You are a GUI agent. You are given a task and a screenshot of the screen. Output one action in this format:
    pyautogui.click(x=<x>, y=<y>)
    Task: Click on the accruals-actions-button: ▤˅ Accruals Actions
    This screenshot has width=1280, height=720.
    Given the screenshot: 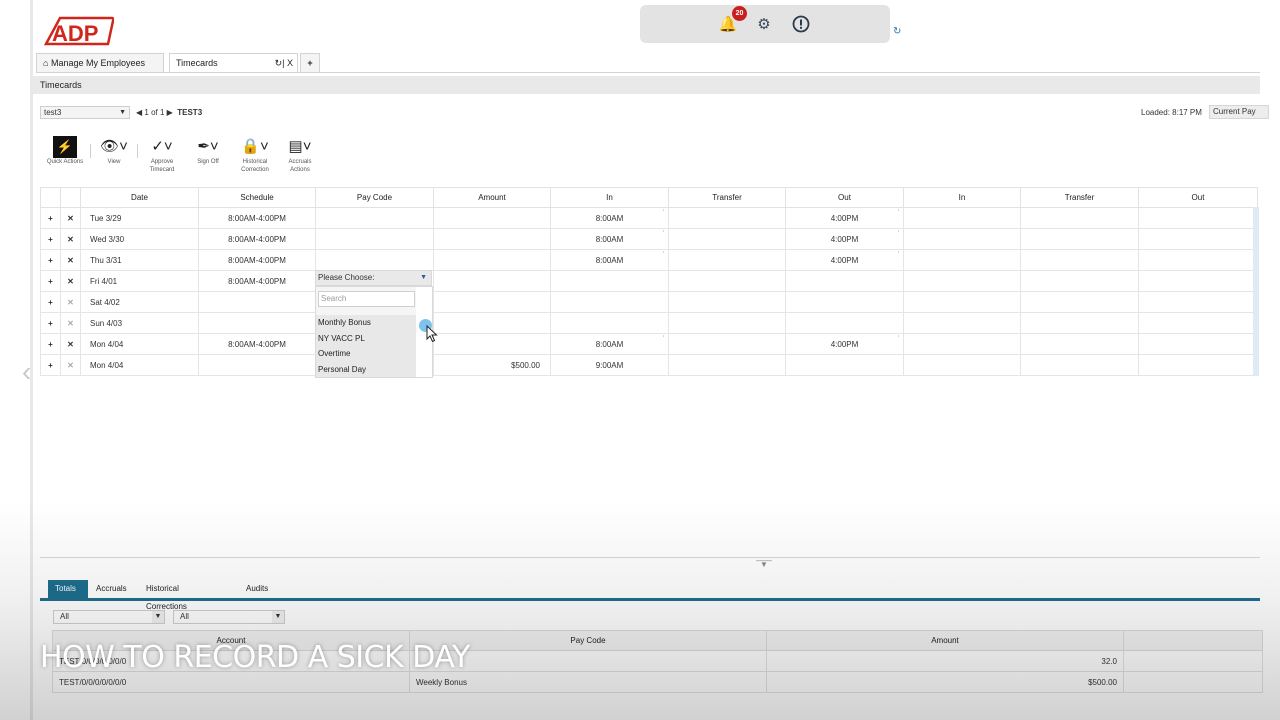 What is the action you would take?
    pyautogui.click(x=300, y=155)
    